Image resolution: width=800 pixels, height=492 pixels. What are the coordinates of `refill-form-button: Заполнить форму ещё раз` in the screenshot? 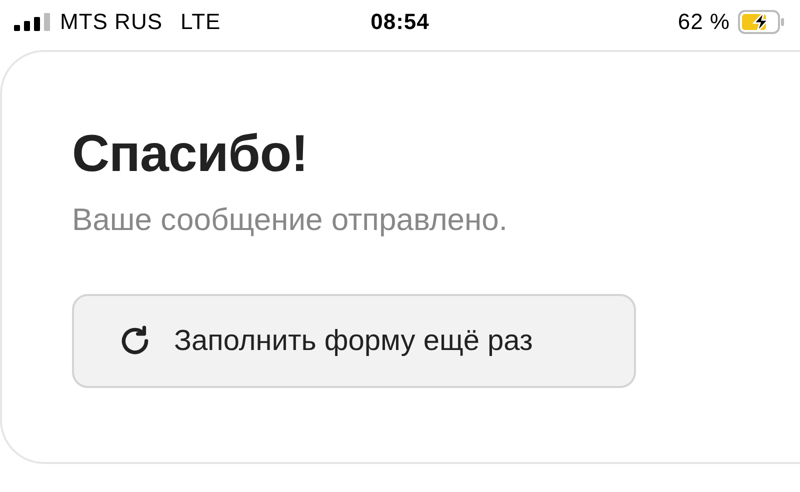 It's located at (354, 341).